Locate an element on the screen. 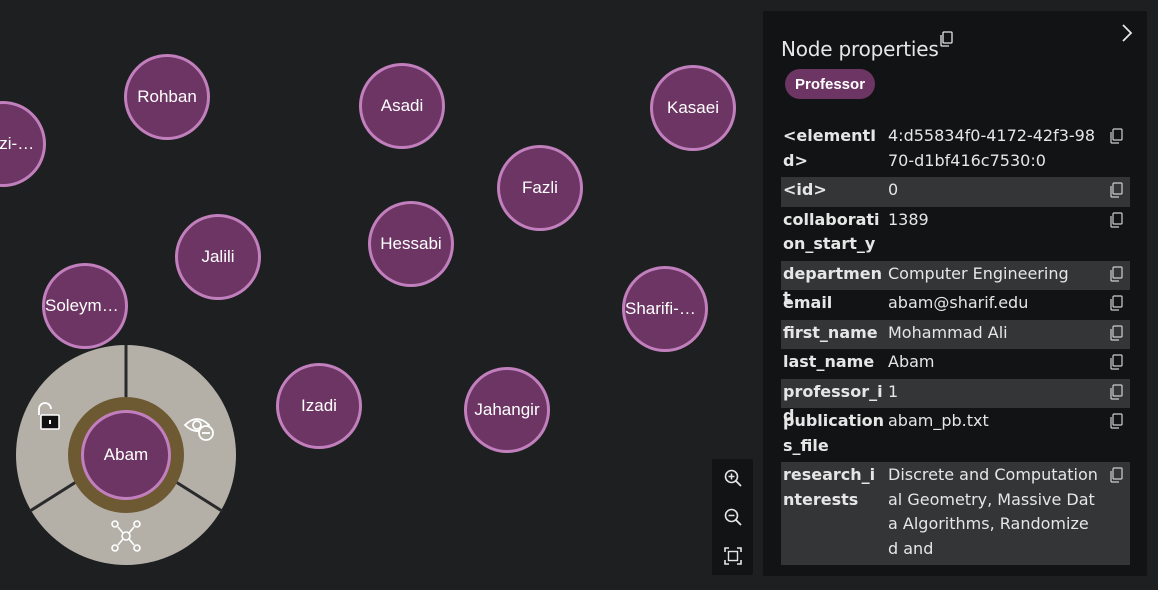 This screenshot has height=590, width=1158. graph-node: Jalili is located at coordinates (218, 257).